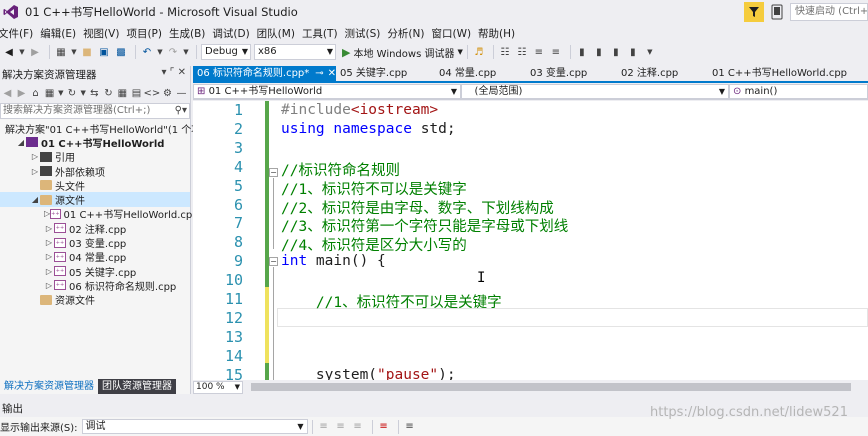 Image resolution: width=868 pixels, height=436 pixels. I want to click on tree-item: ◢ 源文件, so click(95, 199).